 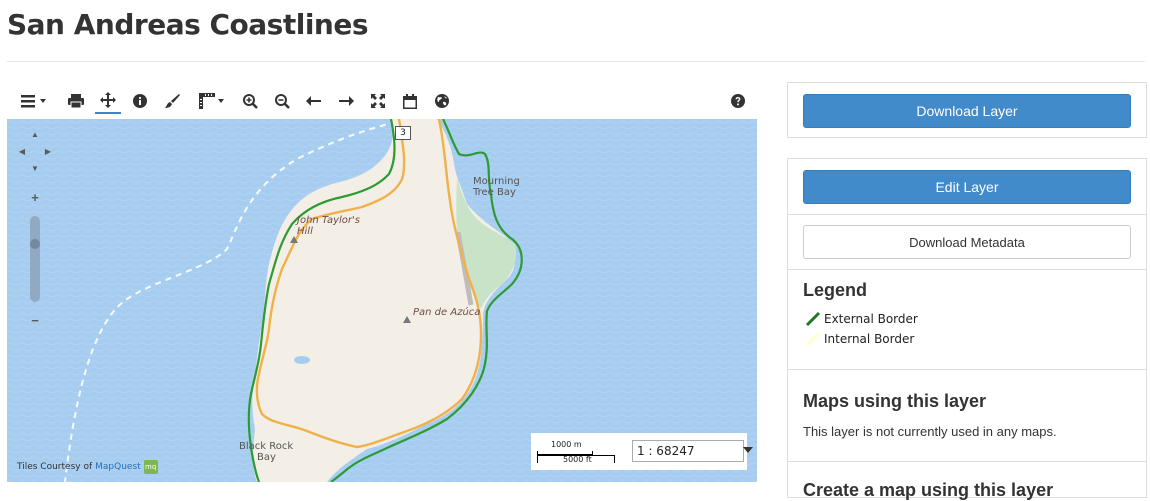 I want to click on zoom-in-icon, so click(x=250, y=101).